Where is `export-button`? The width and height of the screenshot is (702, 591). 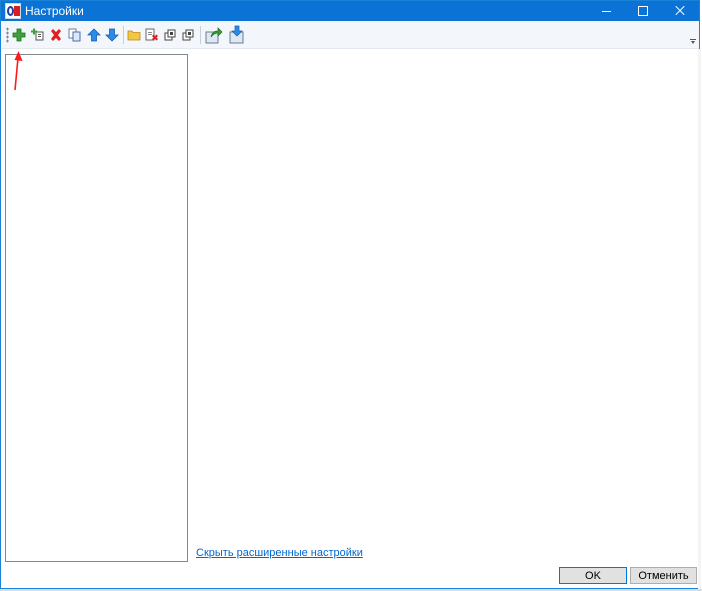 export-button is located at coordinates (214, 35).